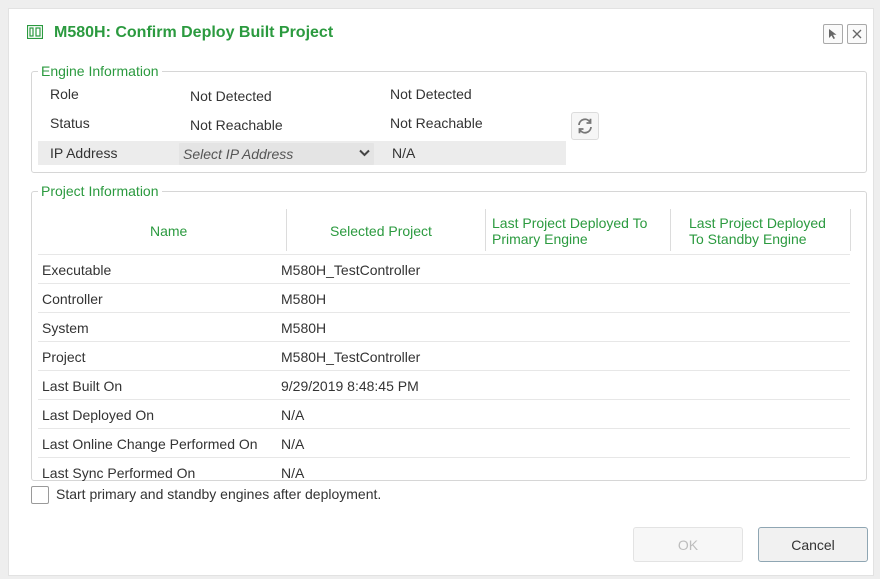 This screenshot has height=579, width=880. I want to click on status-standby-value: Not Reachable, so click(436, 123).